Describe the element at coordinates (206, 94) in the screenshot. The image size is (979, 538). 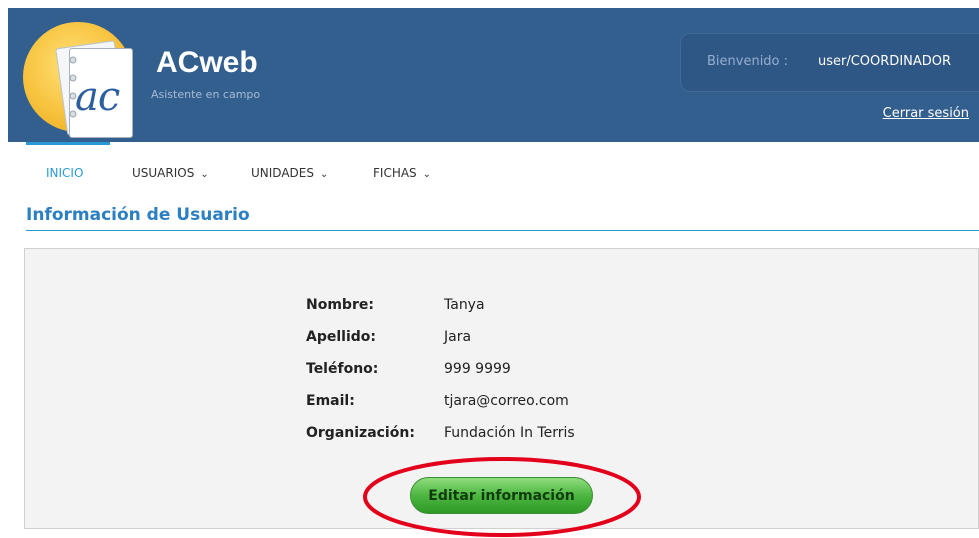
I see `app-subtitle: Asistente en campo` at that location.